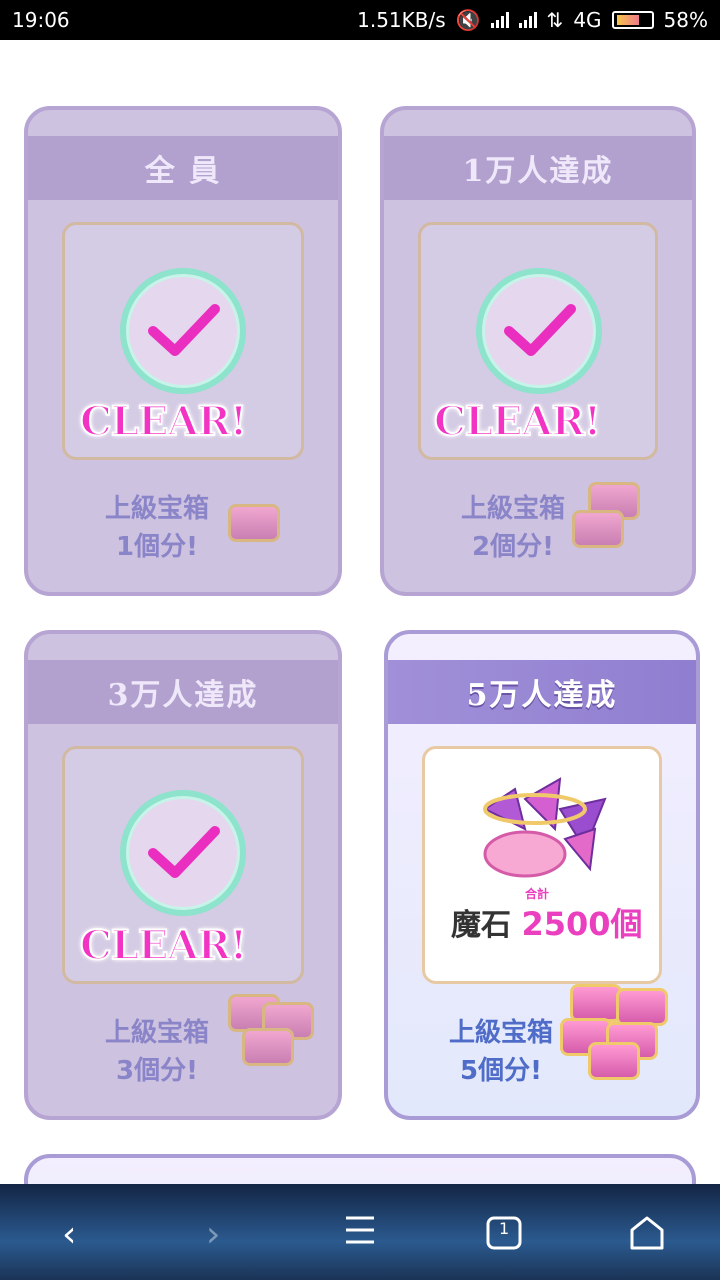  What do you see at coordinates (69, 1234) in the screenshot?
I see `back-icon: ‹` at bounding box center [69, 1234].